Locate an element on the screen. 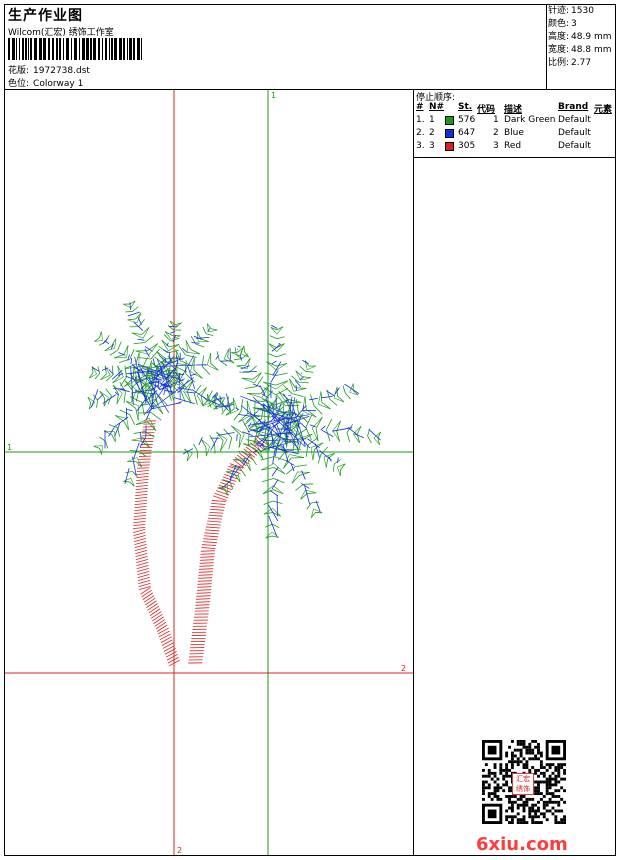 This screenshot has width=620, height=860. seal-stamp-icon: 汇宏 绣饰 is located at coordinates (523, 784).